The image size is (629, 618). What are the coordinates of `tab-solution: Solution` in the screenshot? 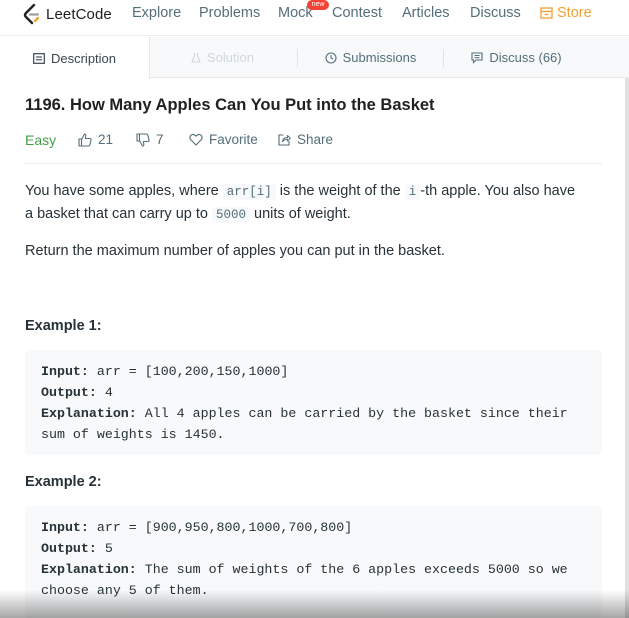 It's located at (222, 57).